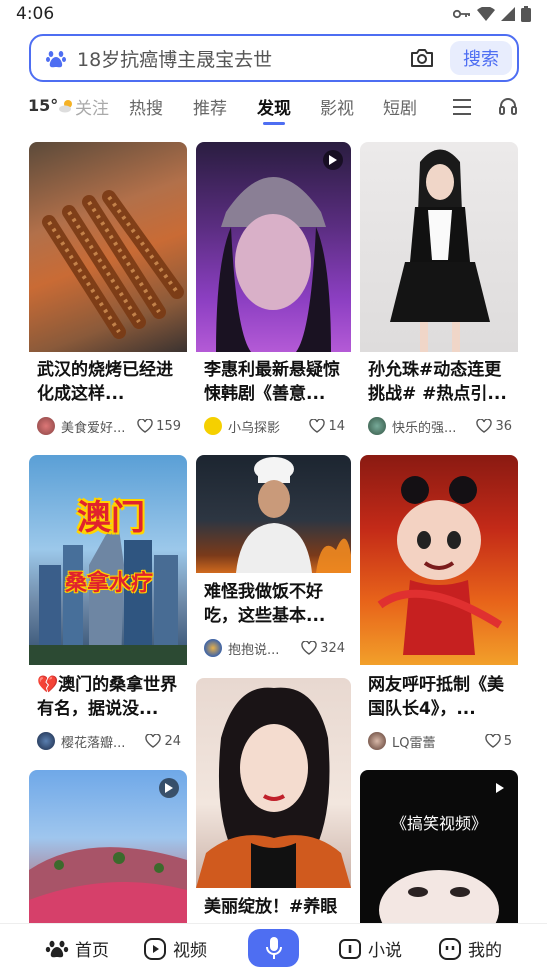 Image resolution: width=547 pixels, height=972 pixels. I want to click on feed-card: 澳门 桑拿水疗 💔澳门的桑拿世界 有名，据说没... 樱花落瓣... 24, so click(108, 606).